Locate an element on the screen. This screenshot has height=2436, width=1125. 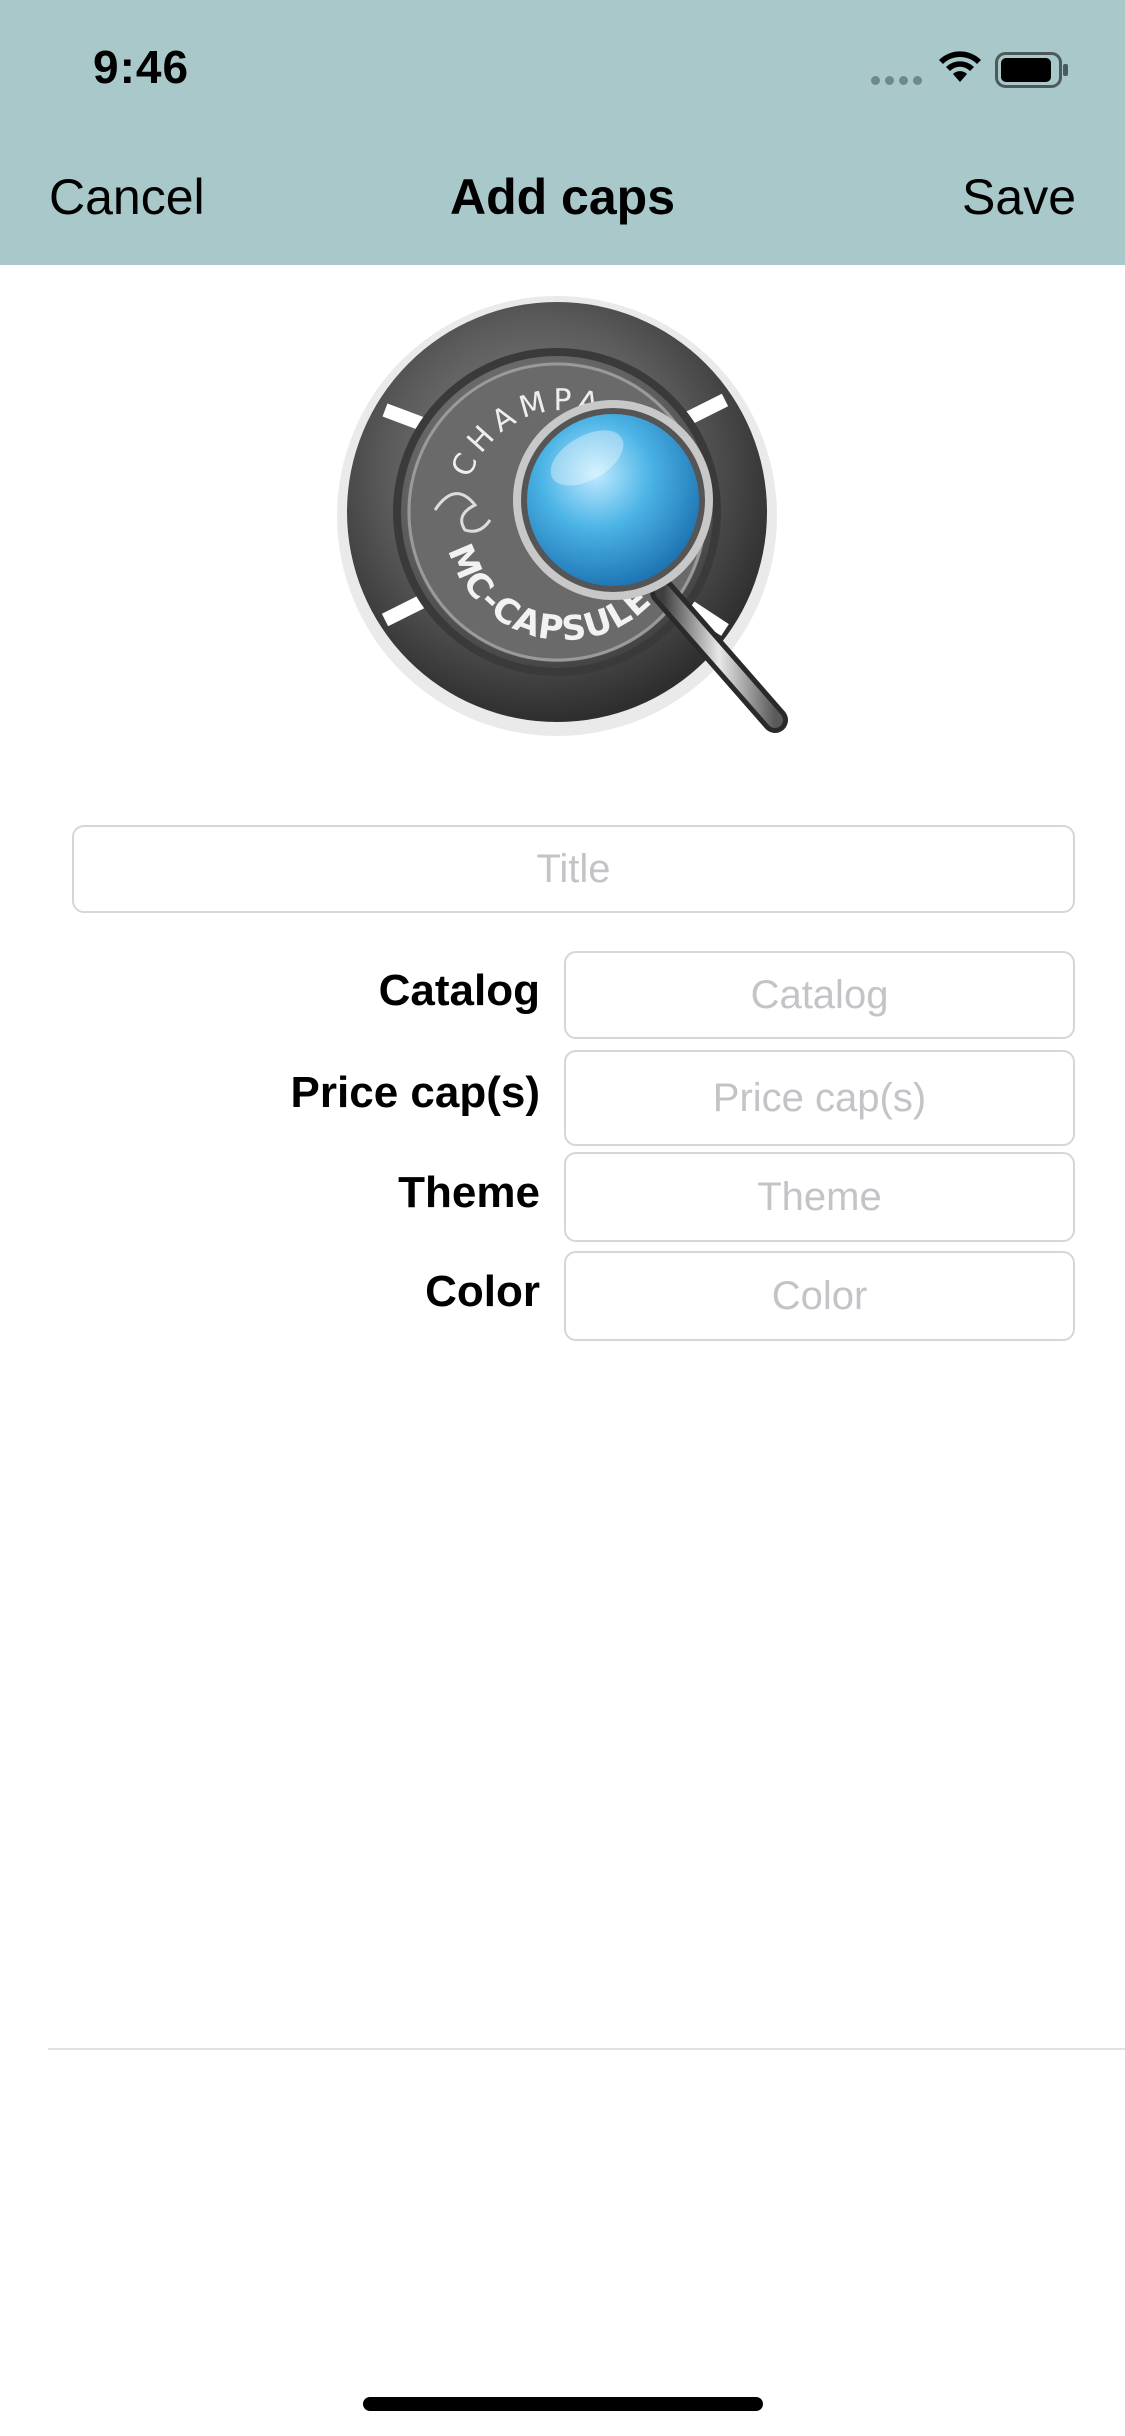
wifi-icon is located at coordinates (960, 66).